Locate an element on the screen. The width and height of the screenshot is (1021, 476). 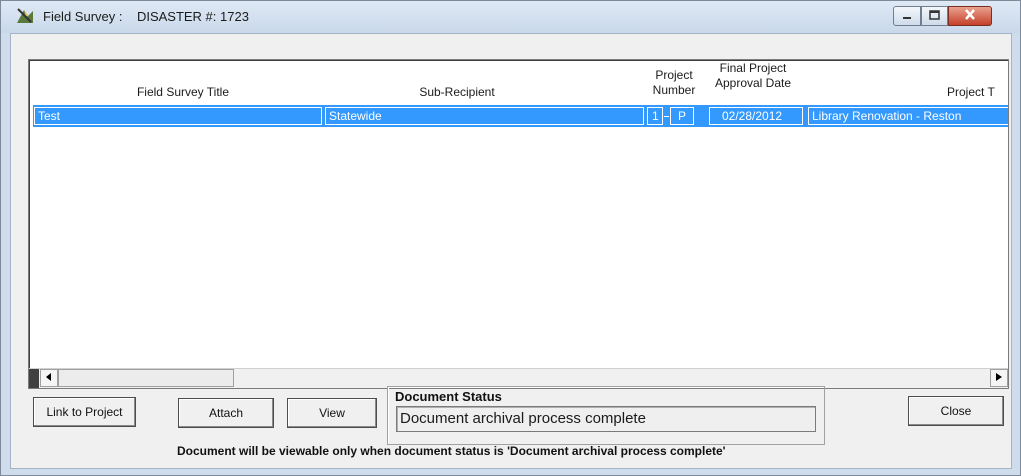
header-field-survey-title: Field Survey Title is located at coordinates (183, 92).